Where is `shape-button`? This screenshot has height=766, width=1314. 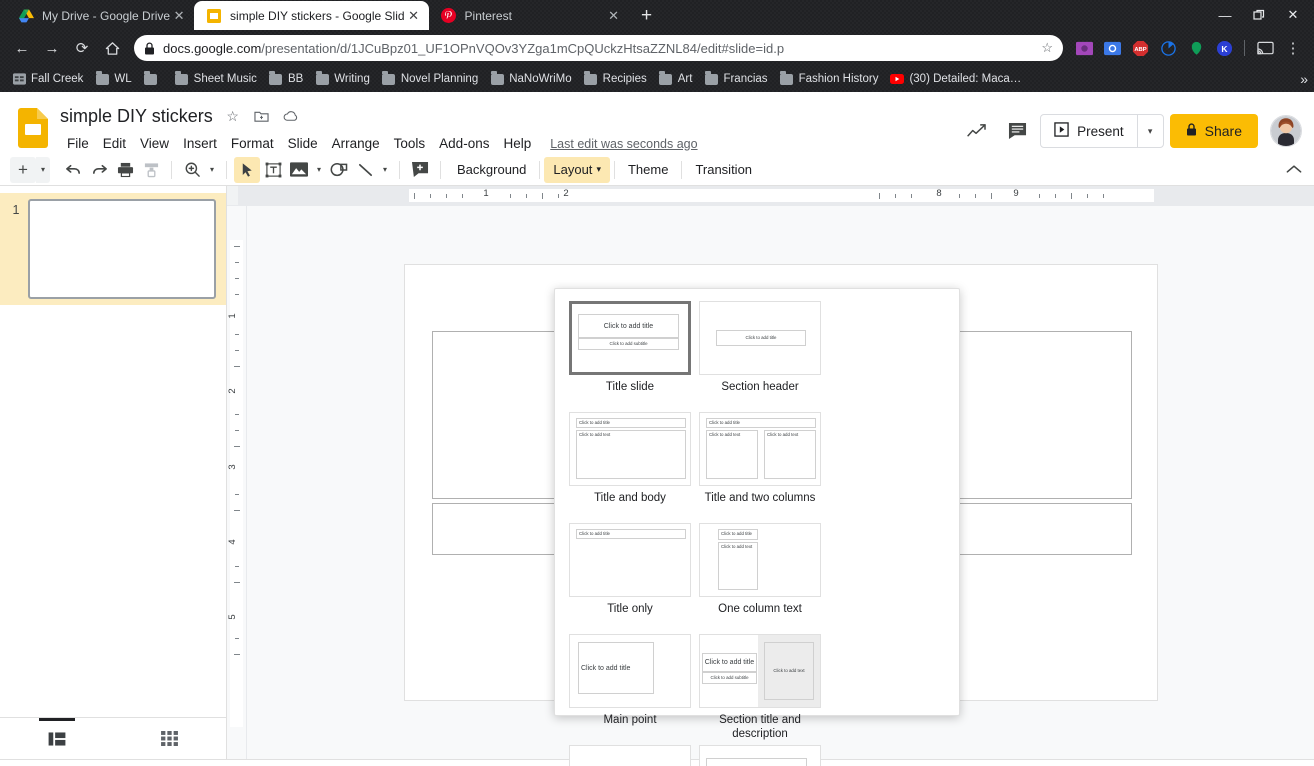 shape-button is located at coordinates (339, 170).